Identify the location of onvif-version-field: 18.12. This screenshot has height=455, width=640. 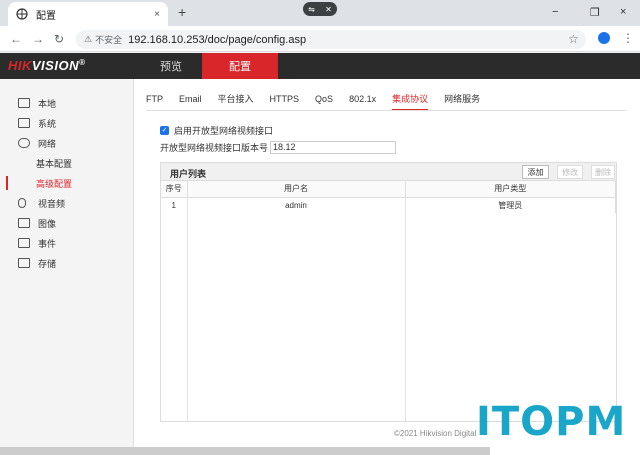
(333, 147).